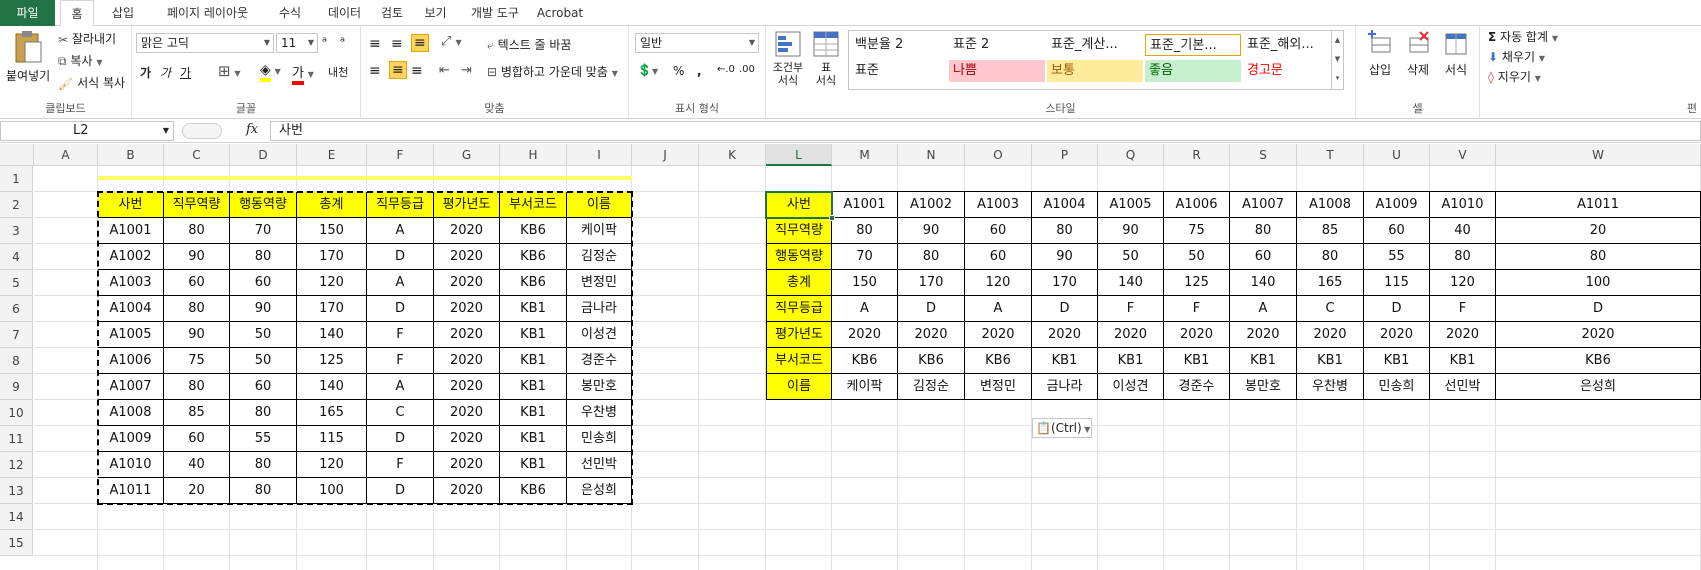  What do you see at coordinates (1263, 205) in the screenshot?
I see `table2-data-cell: A1007` at bounding box center [1263, 205].